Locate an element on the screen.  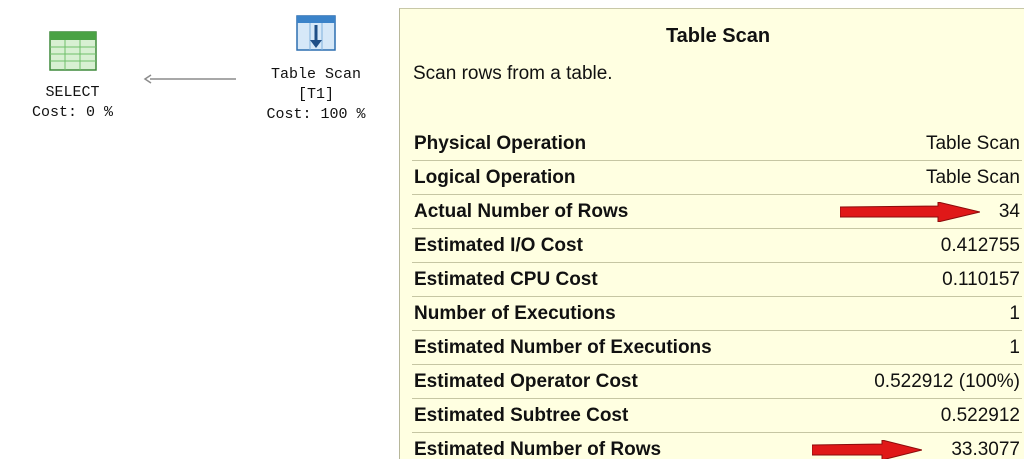
property-value: 0.412755 is located at coordinates (920, 245).